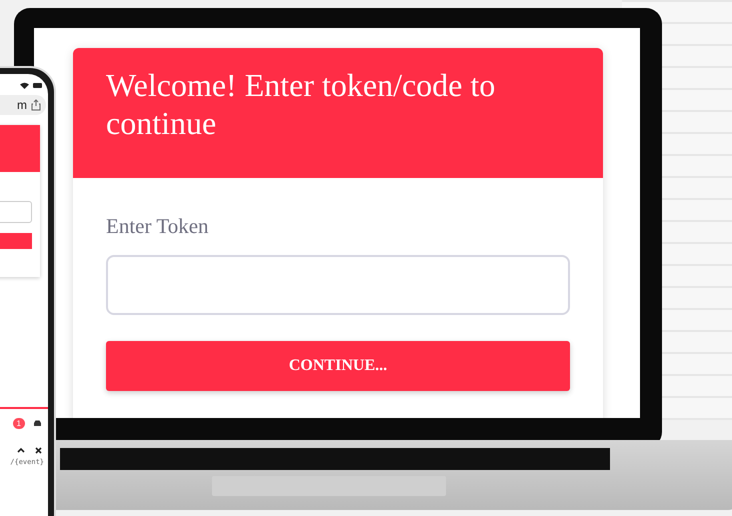  What do you see at coordinates (301, 104) in the screenshot?
I see `welcome-heading: Welcome! Enter token/code to continue` at bounding box center [301, 104].